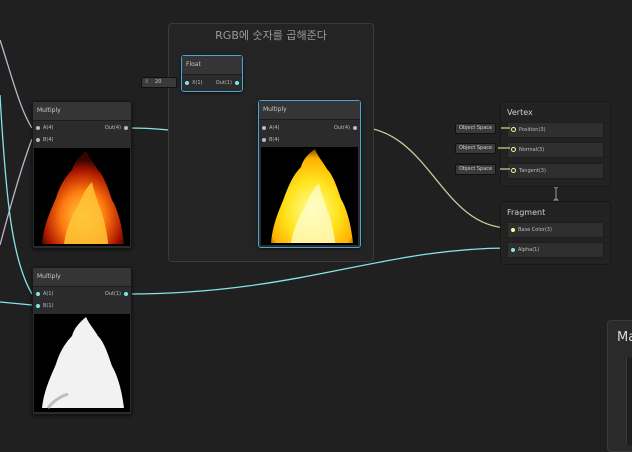 Image resolution: width=632 pixels, height=452 pixels. Describe the element at coordinates (624, 337) in the screenshot. I see `main-preview-title: Ma` at that location.